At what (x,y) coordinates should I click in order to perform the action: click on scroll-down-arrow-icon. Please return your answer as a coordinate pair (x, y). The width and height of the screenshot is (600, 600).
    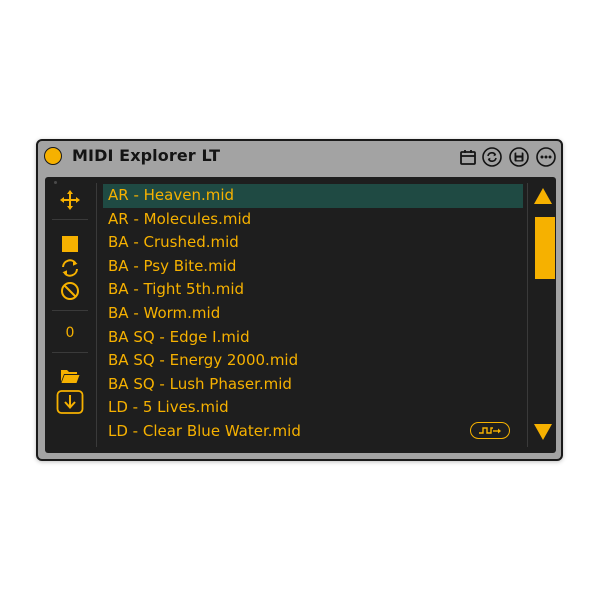
    Looking at the image, I should click on (543, 432).